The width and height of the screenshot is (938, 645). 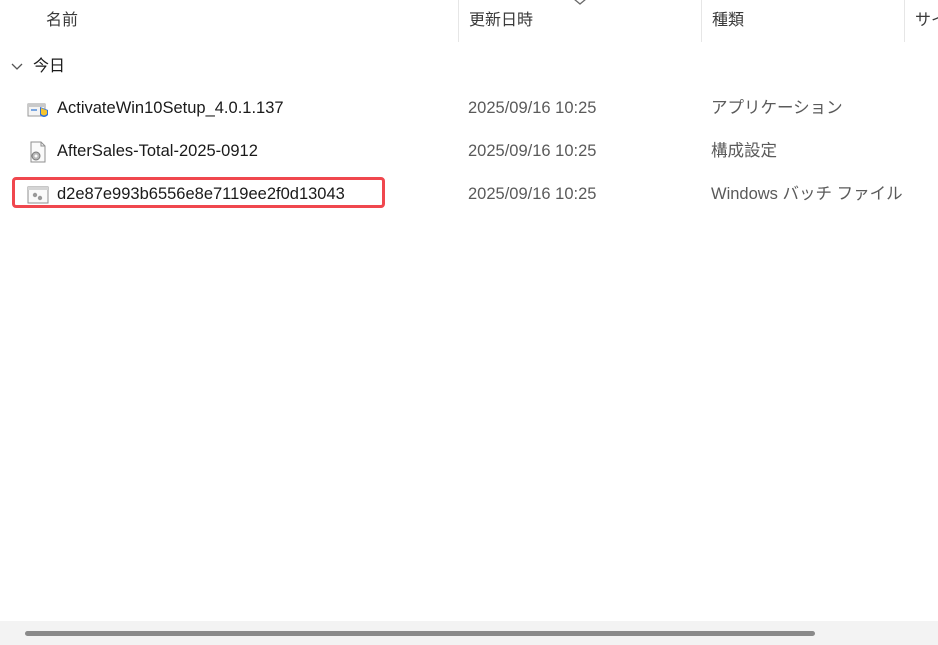 What do you see at coordinates (807, 194) in the screenshot?
I see `file-type: Windows バッチ ファイル` at bounding box center [807, 194].